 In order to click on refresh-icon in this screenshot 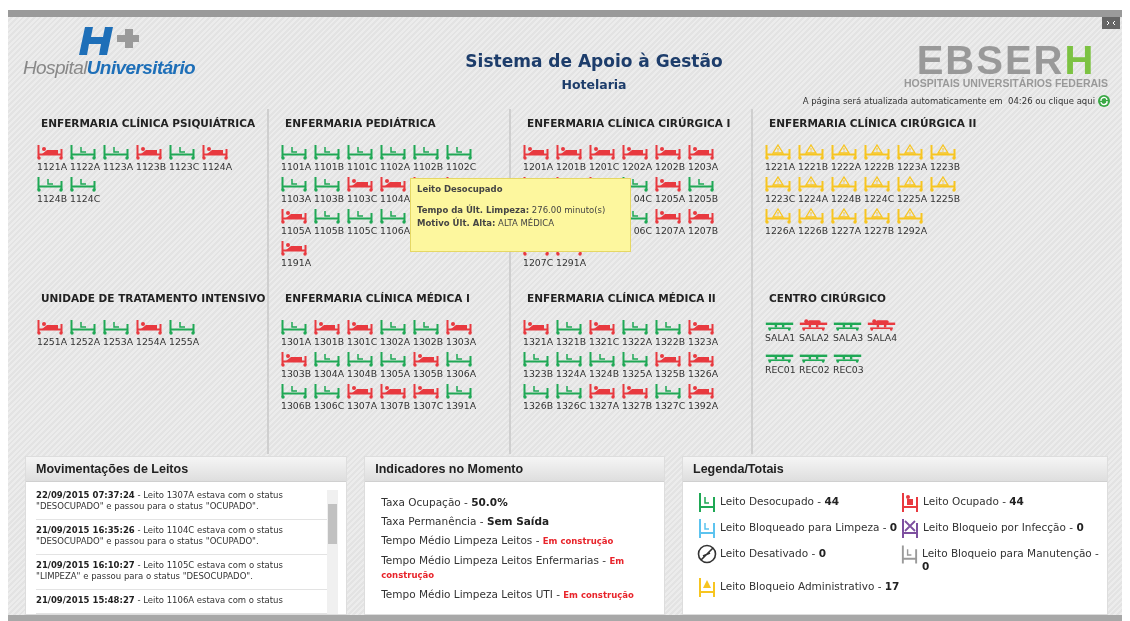, I will do `click(1104, 100)`.